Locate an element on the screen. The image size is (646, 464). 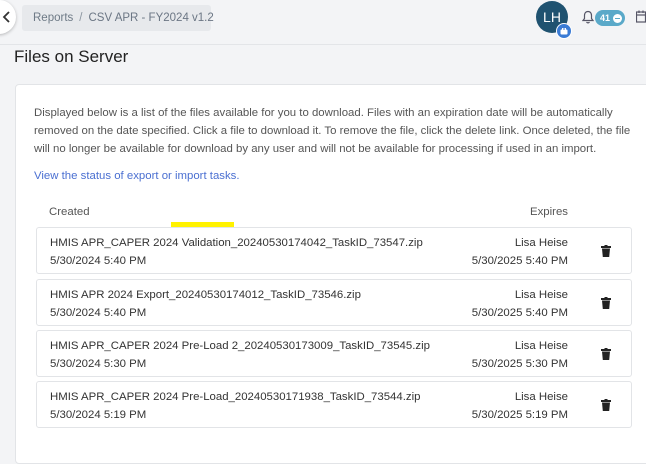
column-header-expires: Expires is located at coordinates (549, 212).